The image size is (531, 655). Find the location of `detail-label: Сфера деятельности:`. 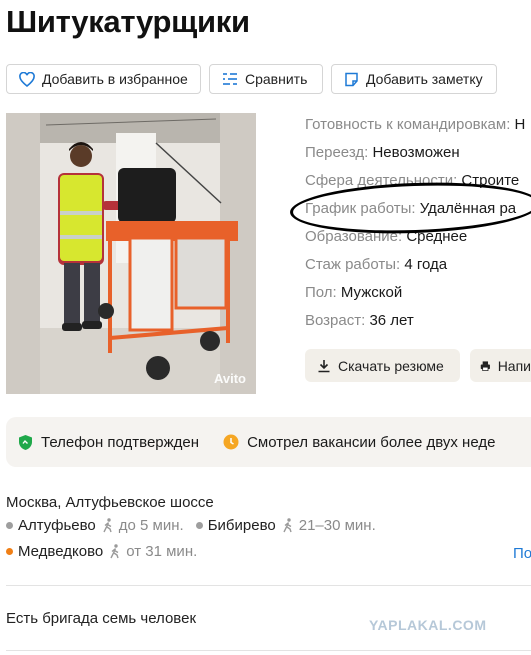

detail-label: Сфера деятельности: is located at coordinates (381, 180).